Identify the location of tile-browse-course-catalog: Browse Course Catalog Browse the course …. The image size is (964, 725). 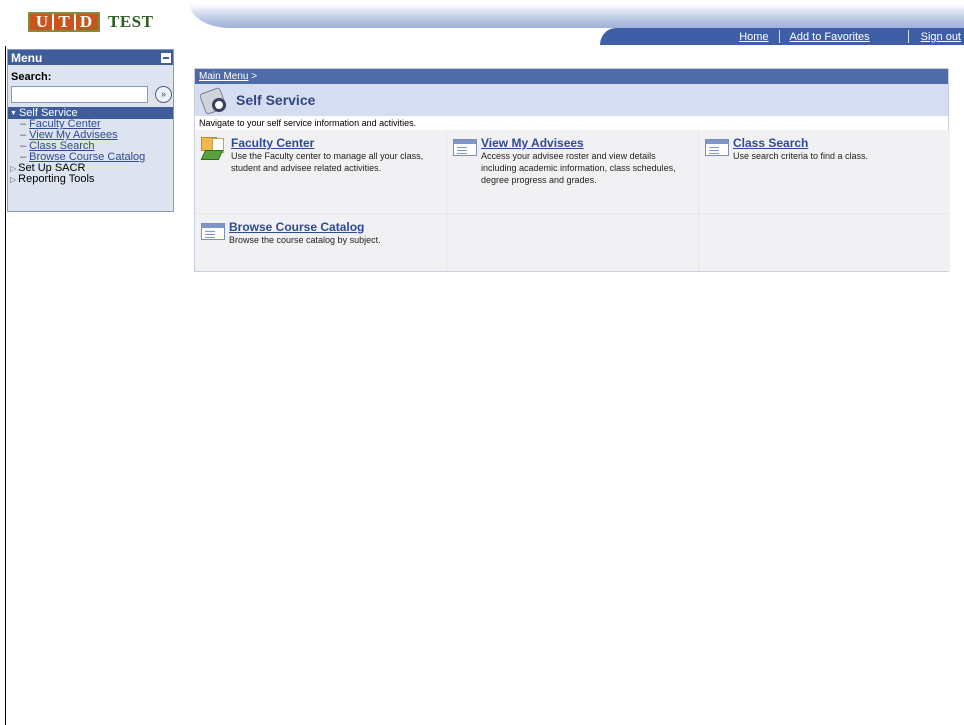
(320, 230).